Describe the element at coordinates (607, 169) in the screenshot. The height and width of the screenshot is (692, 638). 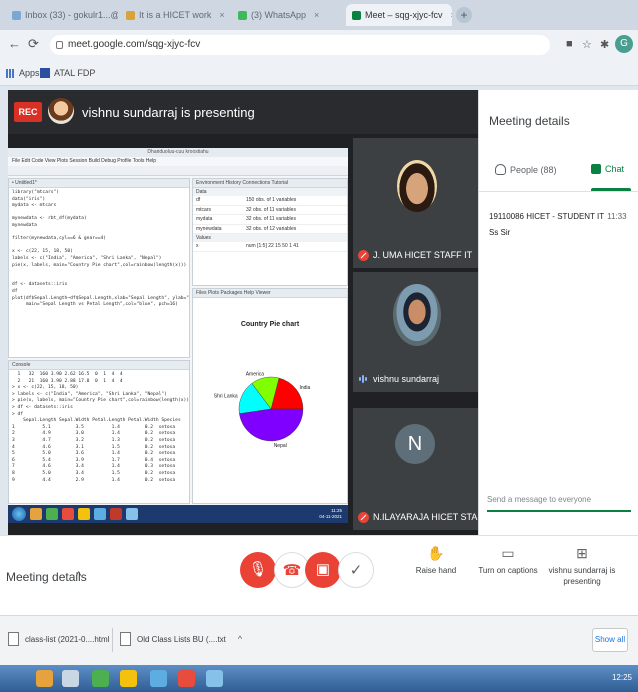
I see `tab-chat: Chat` at that location.